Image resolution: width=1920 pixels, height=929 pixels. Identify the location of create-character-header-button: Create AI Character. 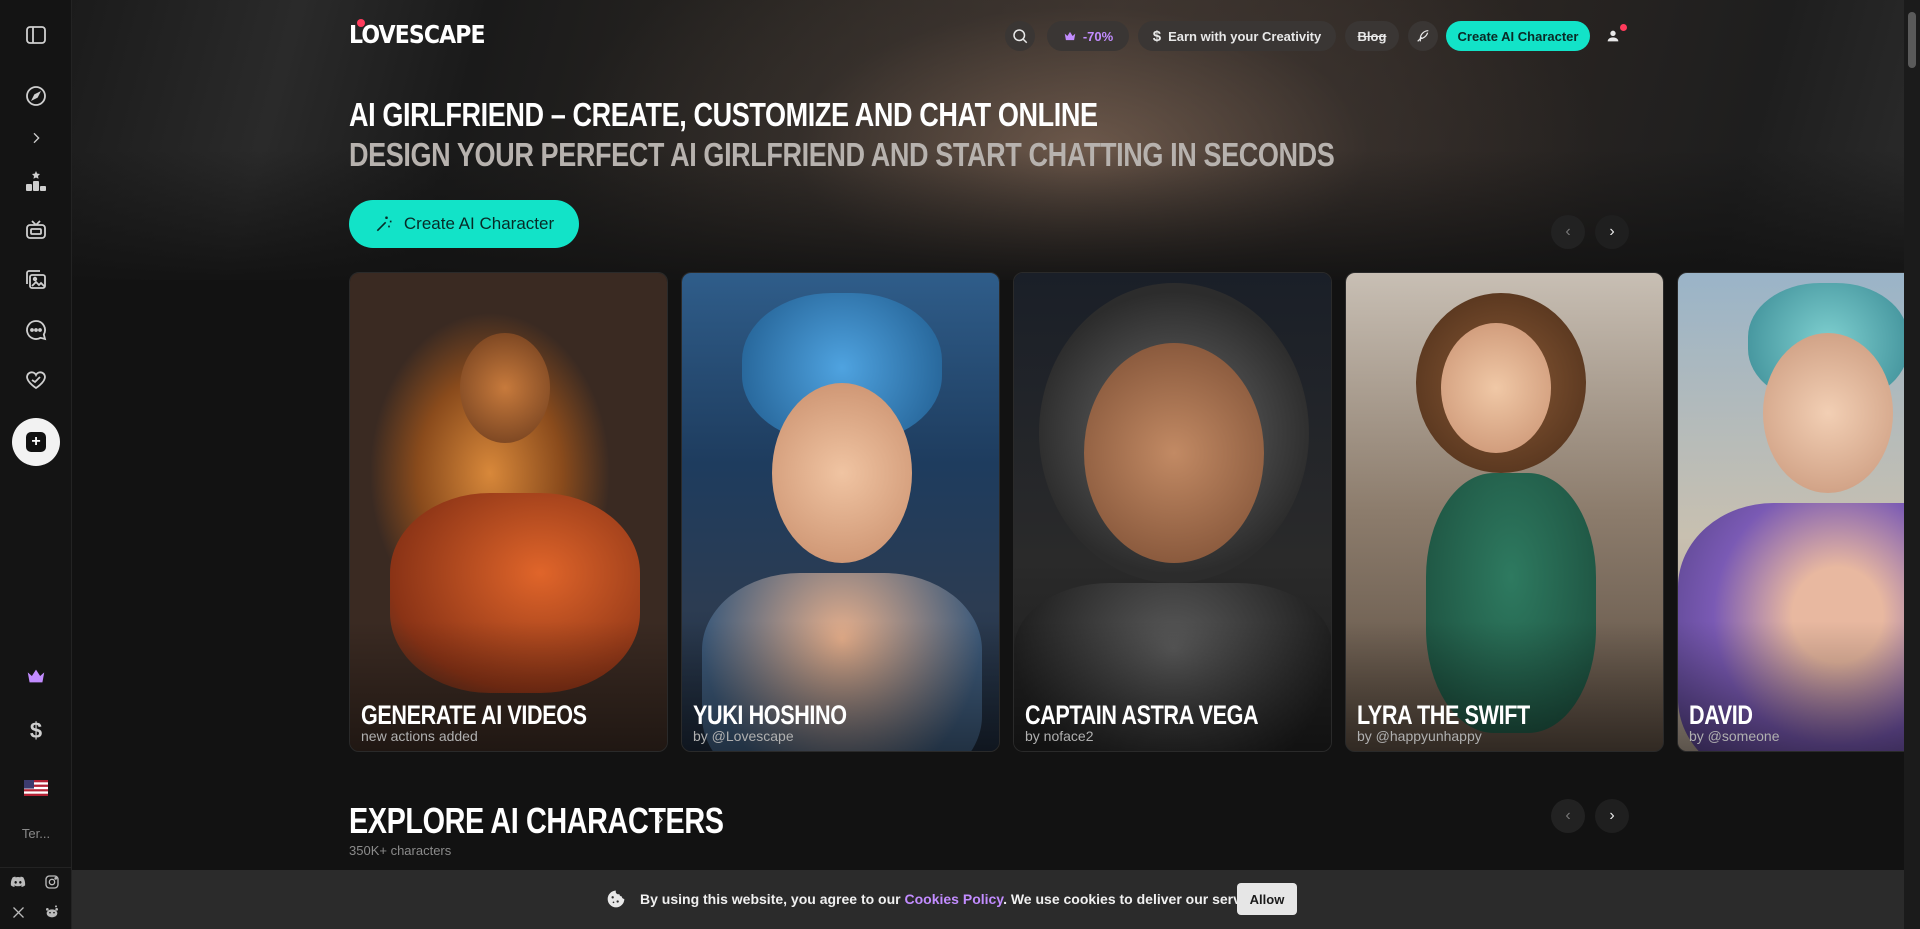
(1518, 36).